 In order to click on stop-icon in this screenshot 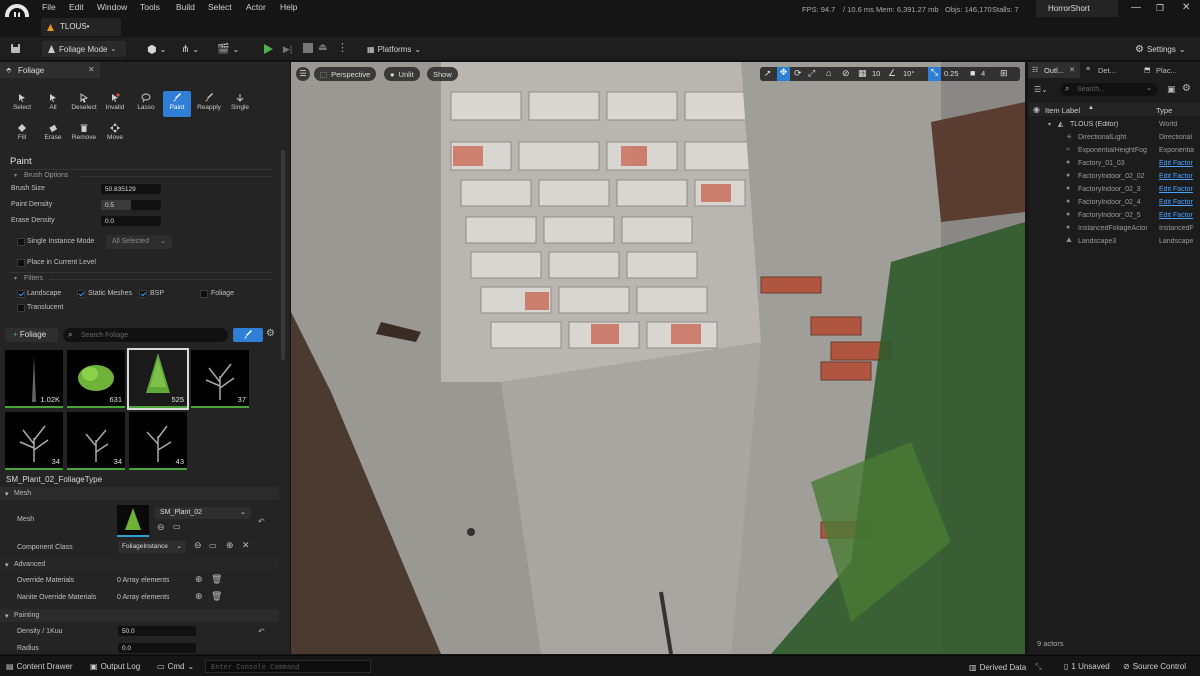, I will do `click(308, 49)`.